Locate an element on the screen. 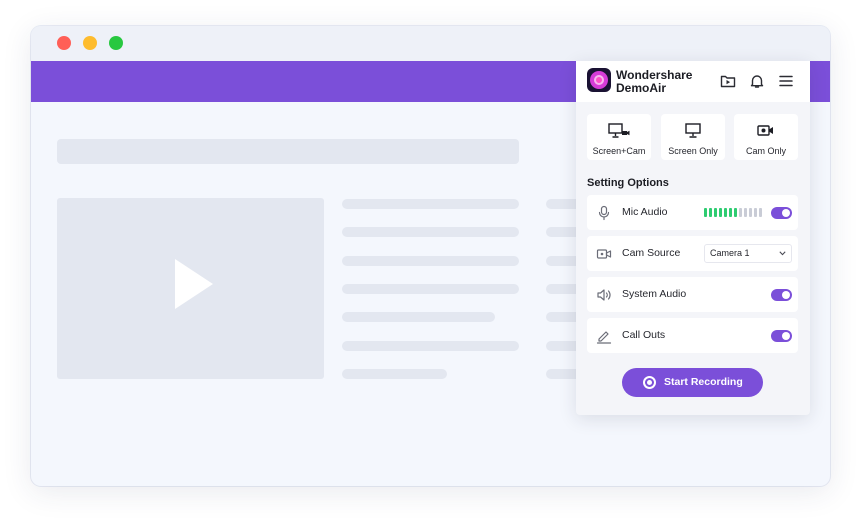 The image size is (860, 520). cam-source-select: Camera 1 is located at coordinates (748, 253).